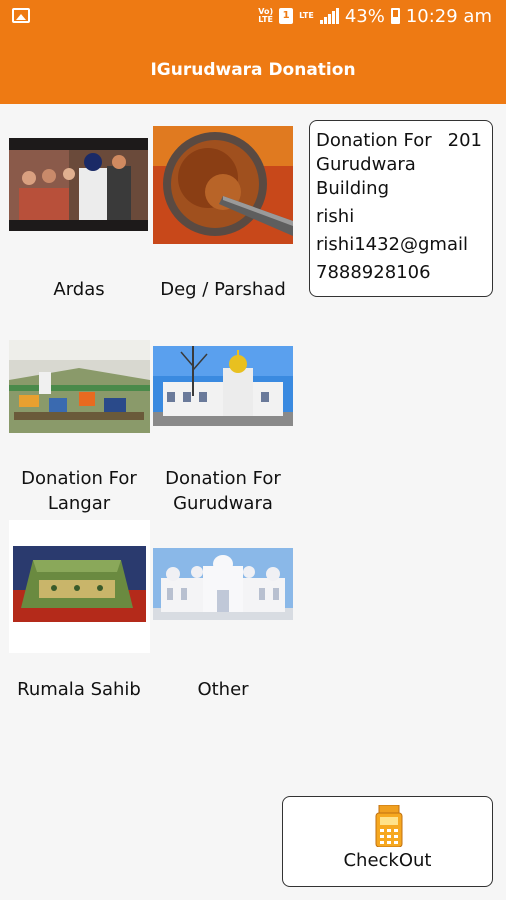 Image resolution: width=506 pixels, height=900 pixels. Describe the element at coordinates (353, 188) in the screenshot. I see `donation-type-line3: Building` at that location.